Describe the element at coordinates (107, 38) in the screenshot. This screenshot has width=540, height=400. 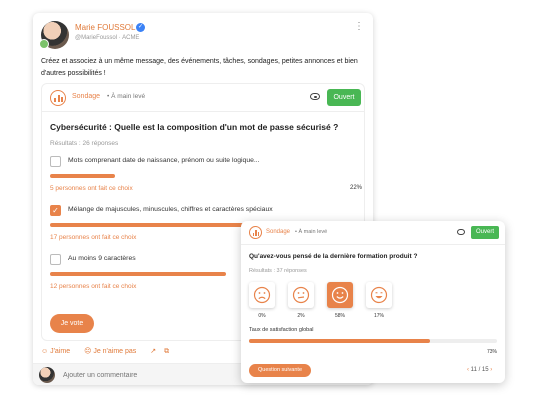
I see `author-handle: @MarieFoussol · ACME` at that location.